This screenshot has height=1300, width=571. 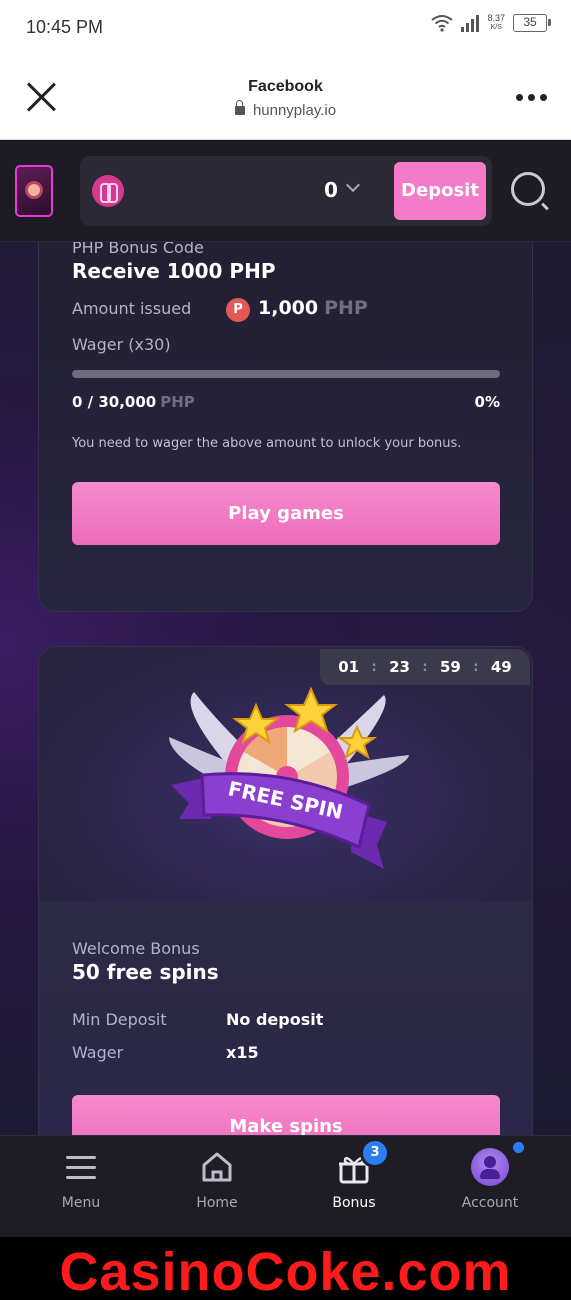 What do you see at coordinates (470, 23) in the screenshot?
I see `signal-icon` at bounding box center [470, 23].